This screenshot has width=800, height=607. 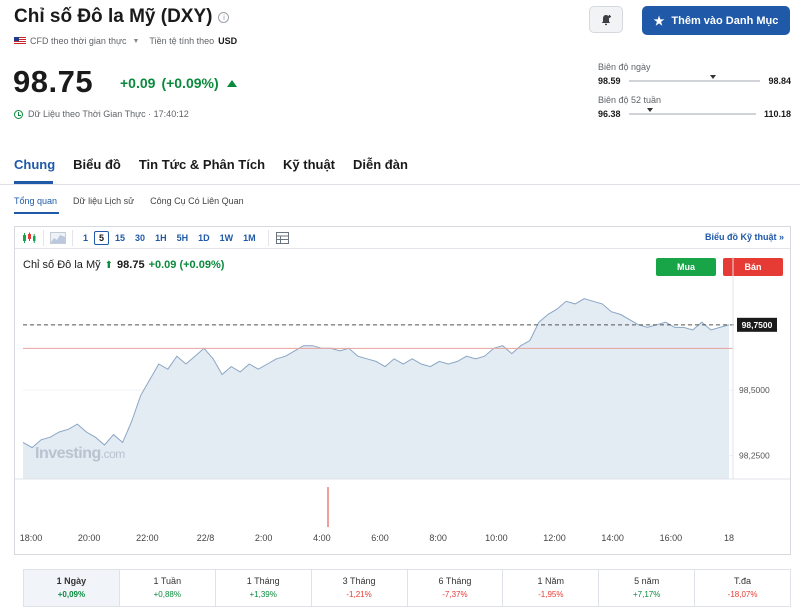 What do you see at coordinates (322, 538) in the screenshot?
I see `x-tick-label: 4:00` at bounding box center [322, 538].